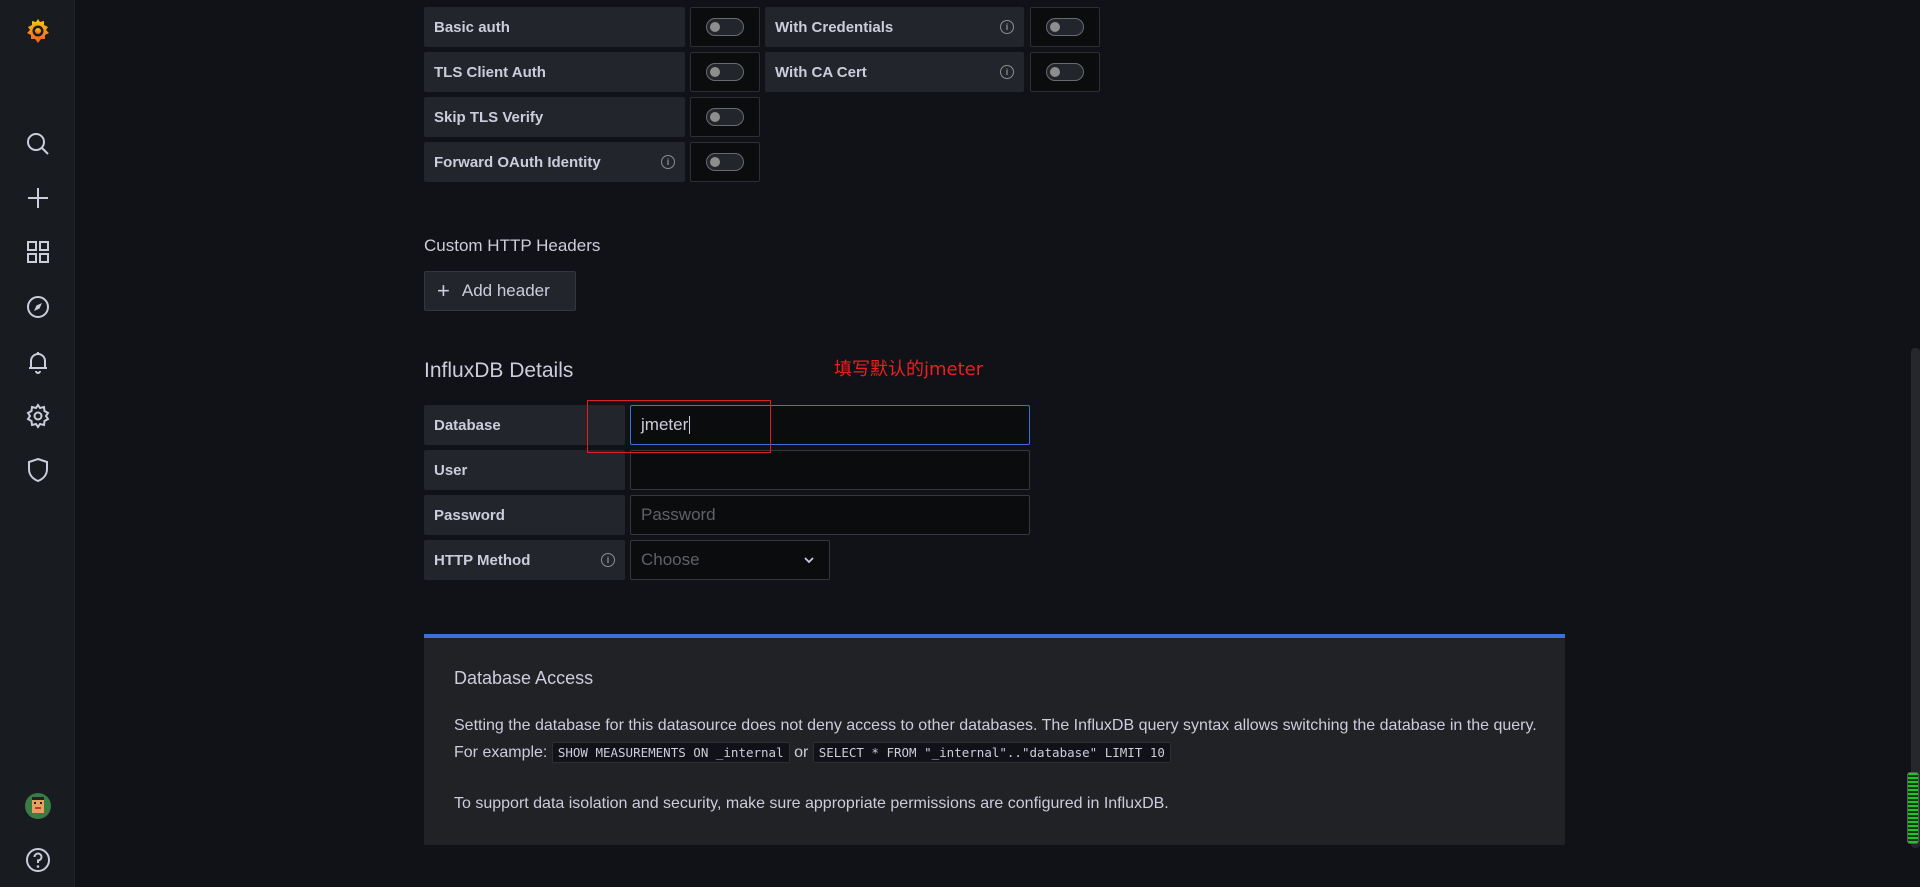 This screenshot has width=1920, height=887. I want to click on code-snippet-show-measurements: SHOW MEASUREMENTS ON _internal, so click(670, 752).